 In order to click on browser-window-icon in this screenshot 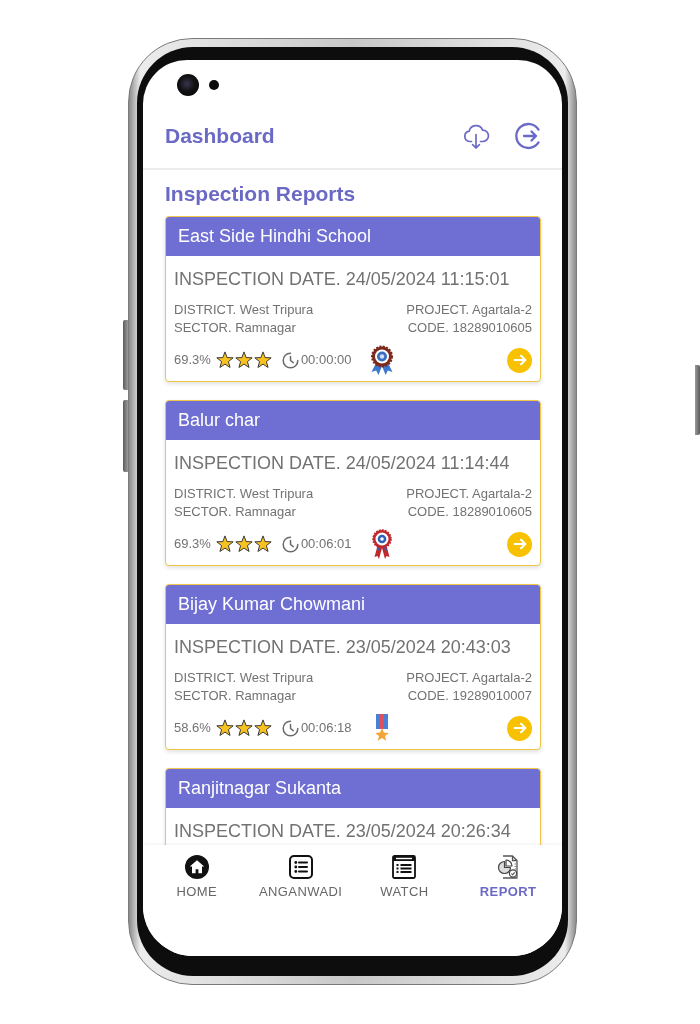, I will do `click(404, 867)`.